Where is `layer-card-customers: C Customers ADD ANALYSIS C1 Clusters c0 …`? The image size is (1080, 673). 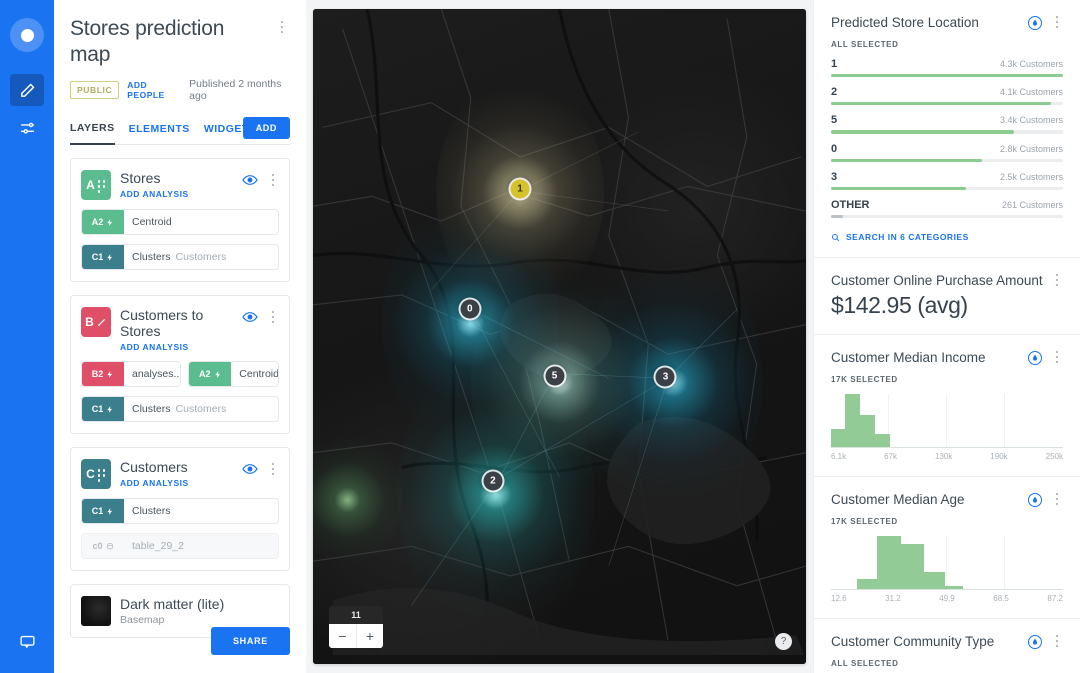 layer-card-customers: C Customers ADD ANALYSIS C1 Clusters c0 … is located at coordinates (180, 509).